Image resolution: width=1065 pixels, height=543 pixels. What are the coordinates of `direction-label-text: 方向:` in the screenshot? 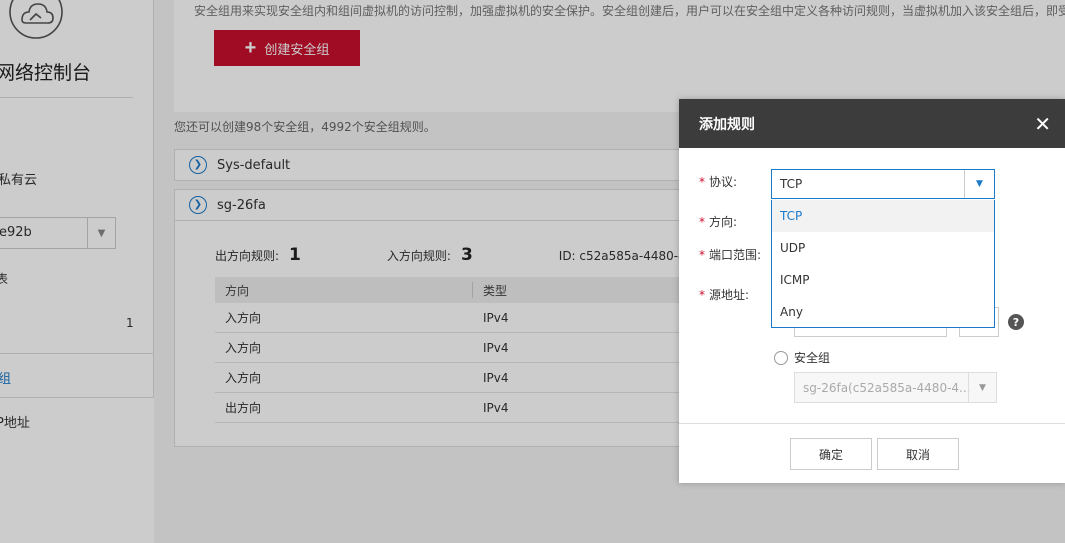 It's located at (723, 222).